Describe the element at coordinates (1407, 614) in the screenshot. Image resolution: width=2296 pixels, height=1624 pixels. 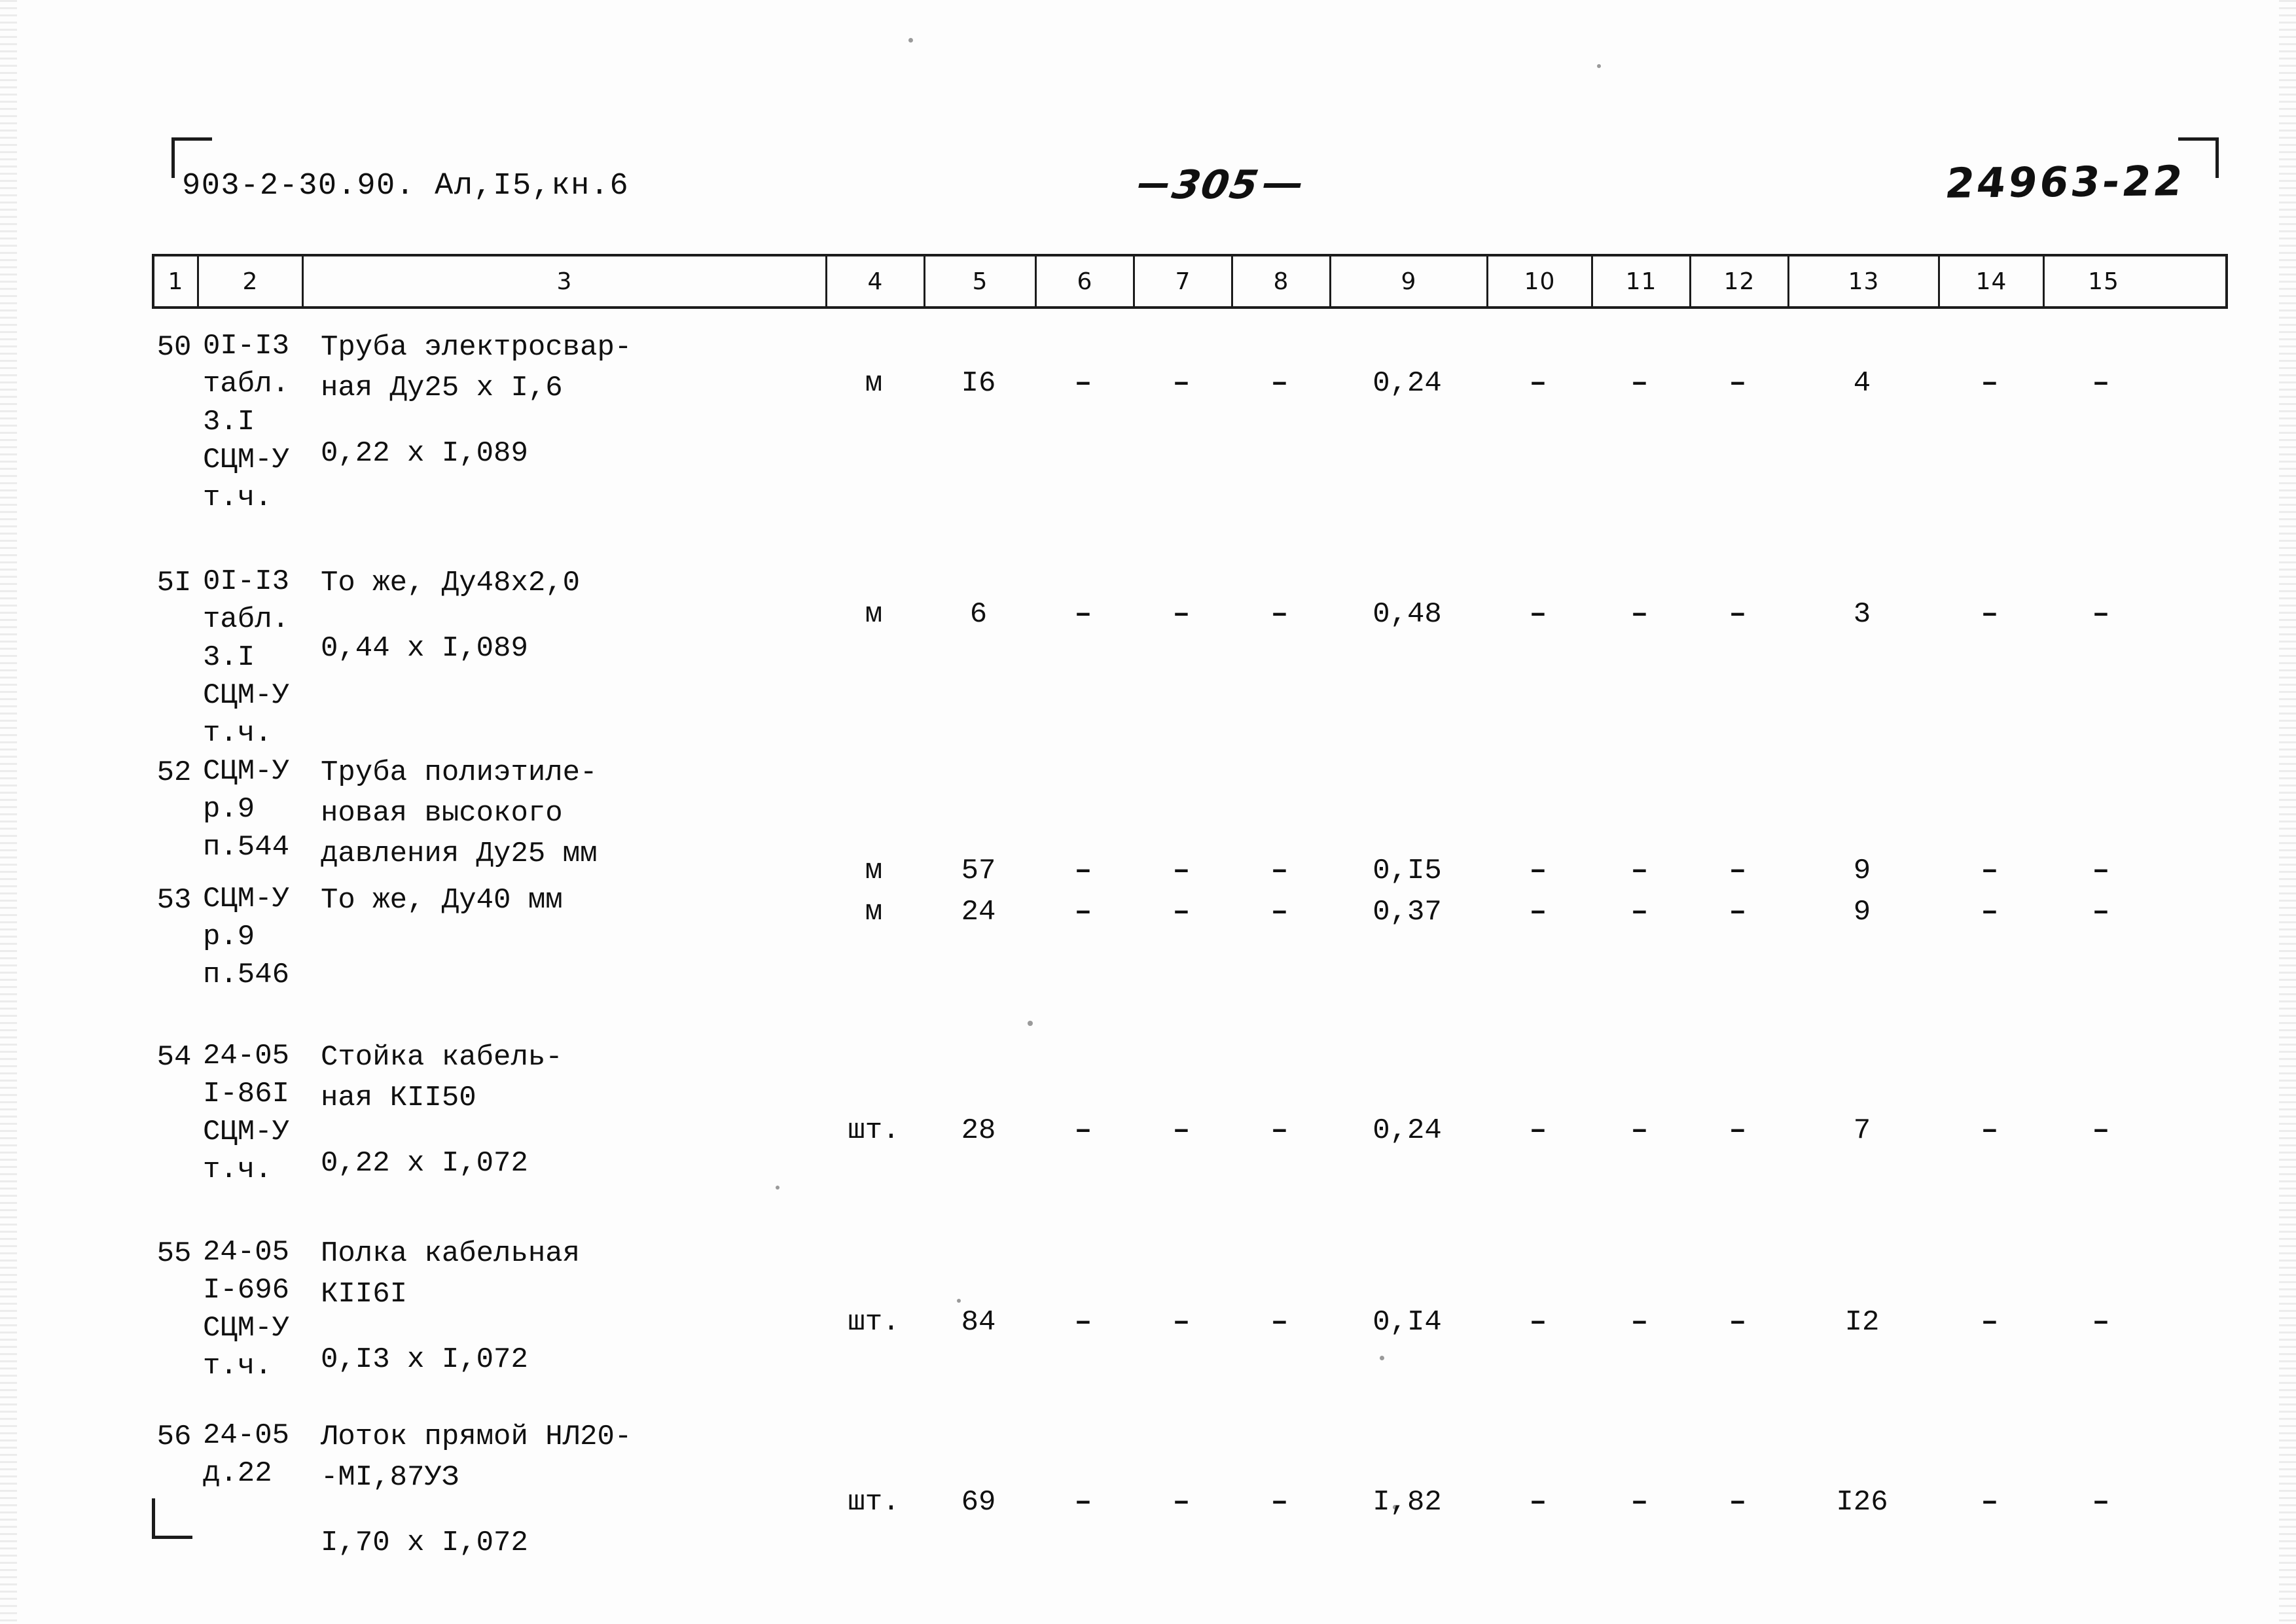
I see `value-column-9: 0,48` at that location.